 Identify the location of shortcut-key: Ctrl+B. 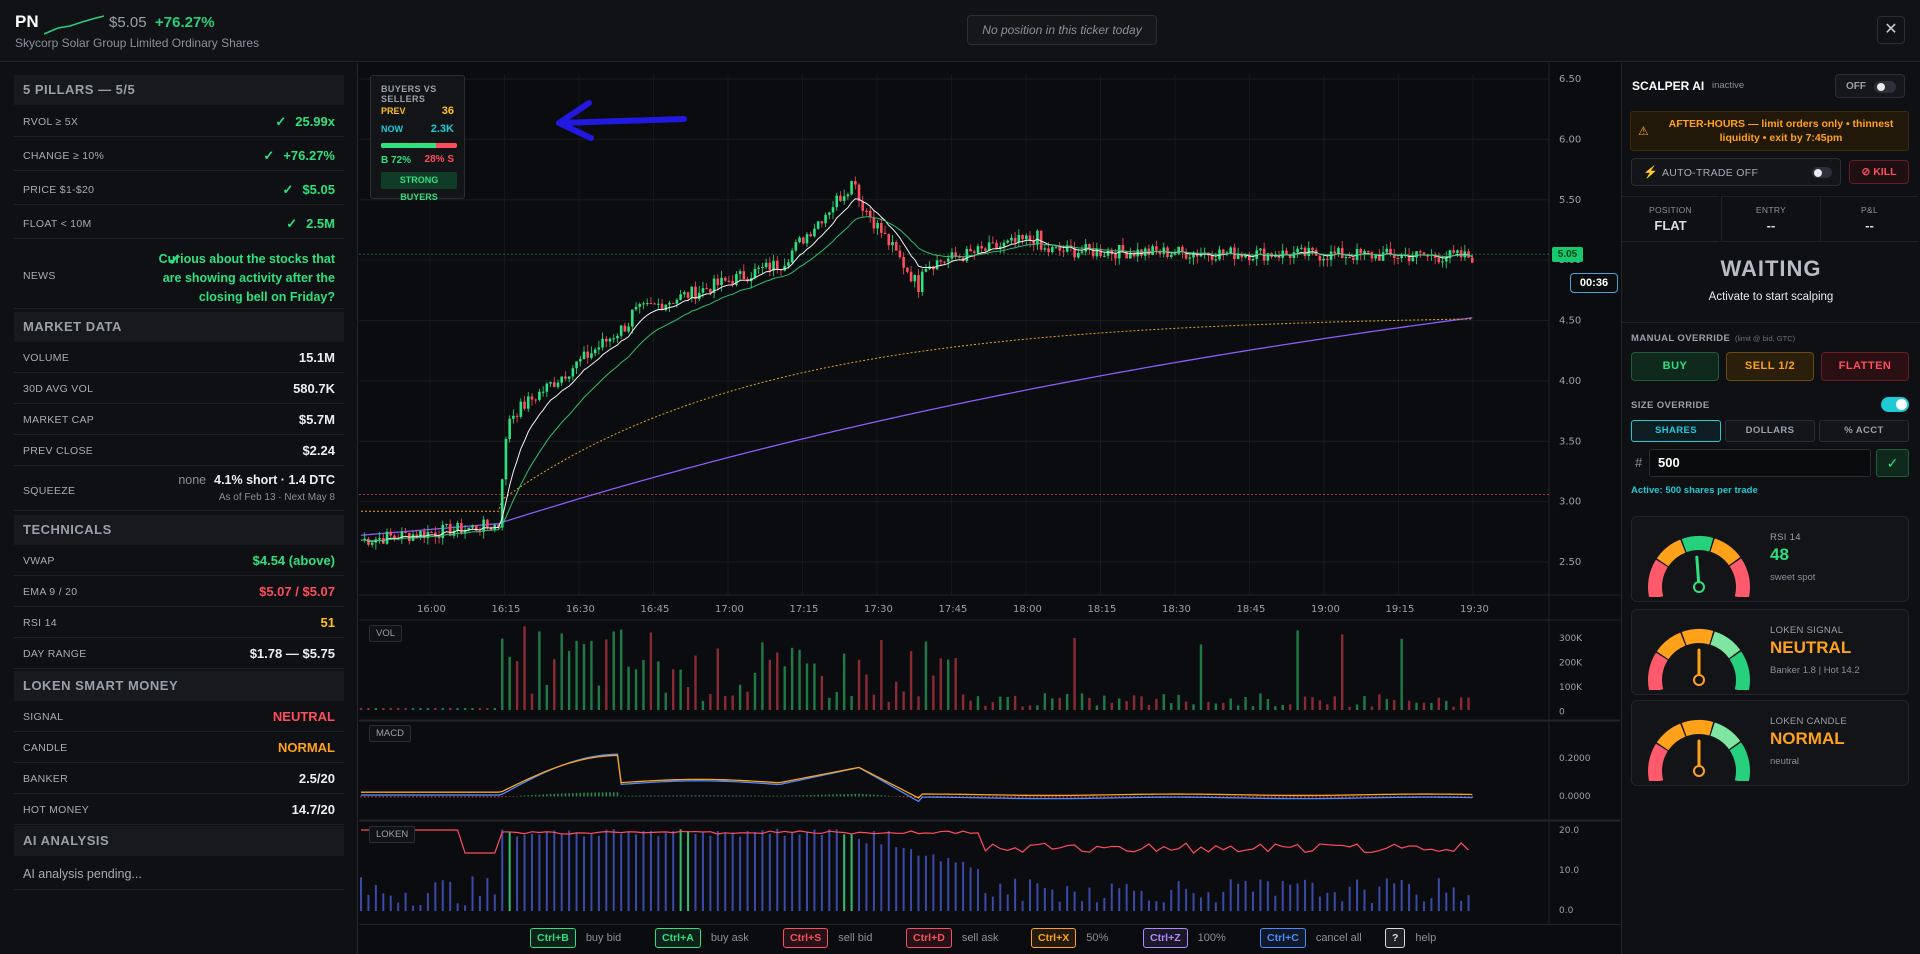
(553, 938).